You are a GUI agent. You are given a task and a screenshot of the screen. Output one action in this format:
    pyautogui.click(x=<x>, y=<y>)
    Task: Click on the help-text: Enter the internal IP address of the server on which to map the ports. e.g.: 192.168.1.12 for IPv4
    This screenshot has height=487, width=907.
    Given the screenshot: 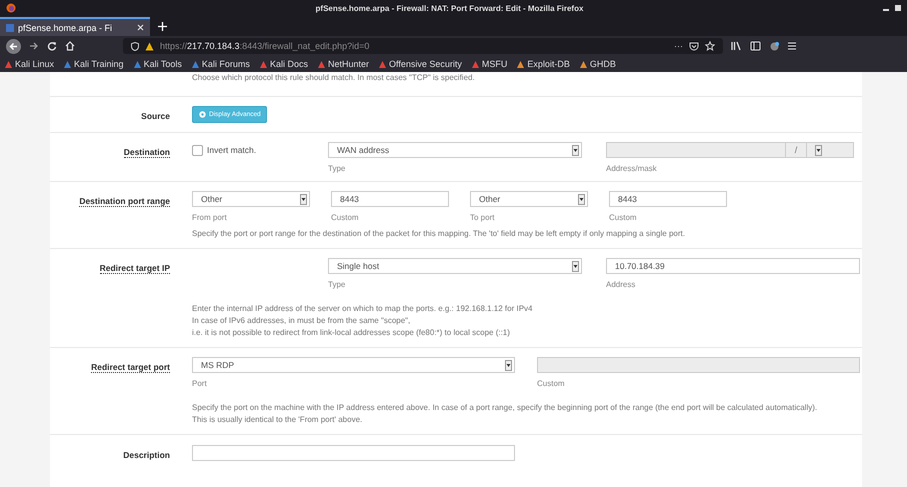 What is the action you would take?
    pyautogui.click(x=362, y=309)
    